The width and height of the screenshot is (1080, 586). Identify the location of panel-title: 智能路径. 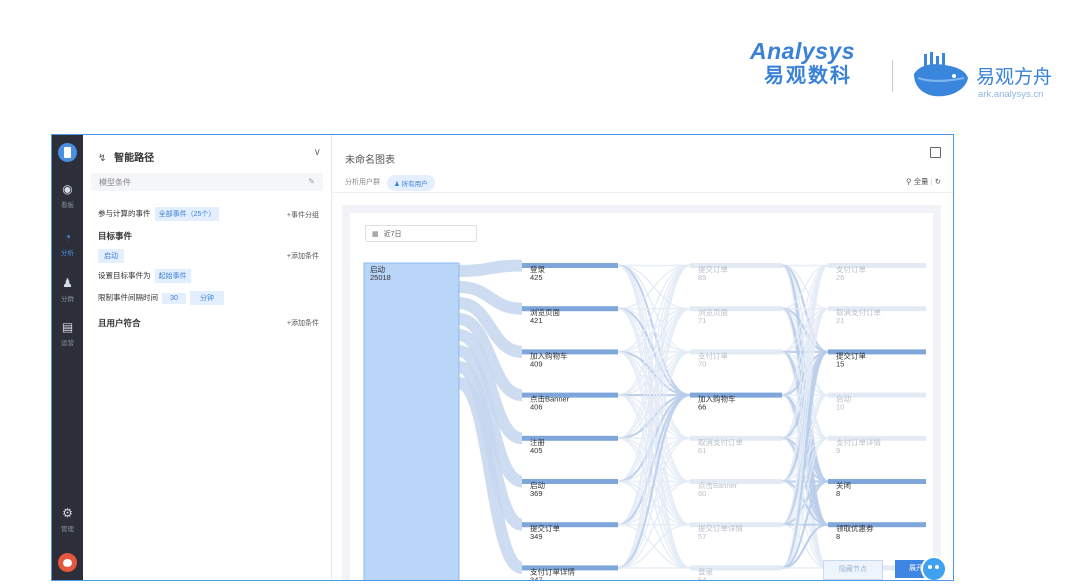
(134, 158).